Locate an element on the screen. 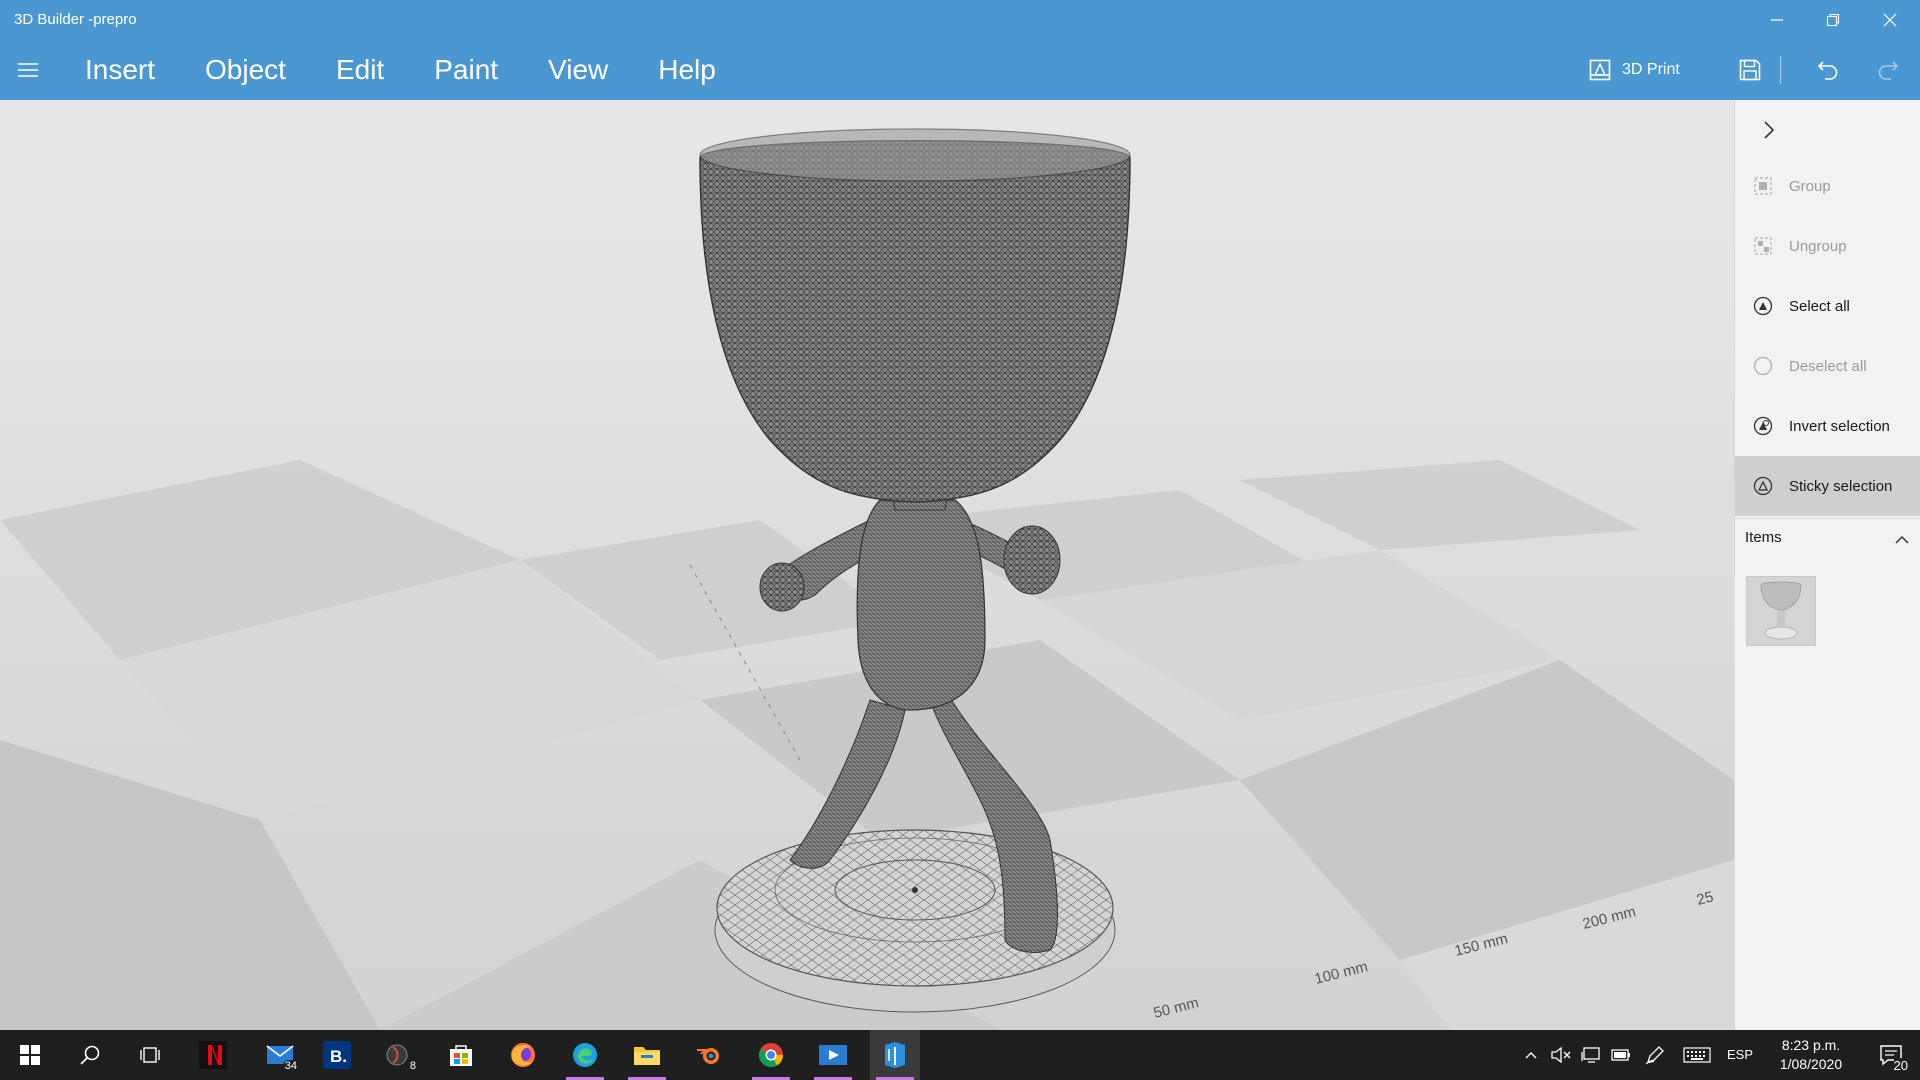 This screenshot has height=1080, width=1920. select-all-button: Select all is located at coordinates (1827, 306).